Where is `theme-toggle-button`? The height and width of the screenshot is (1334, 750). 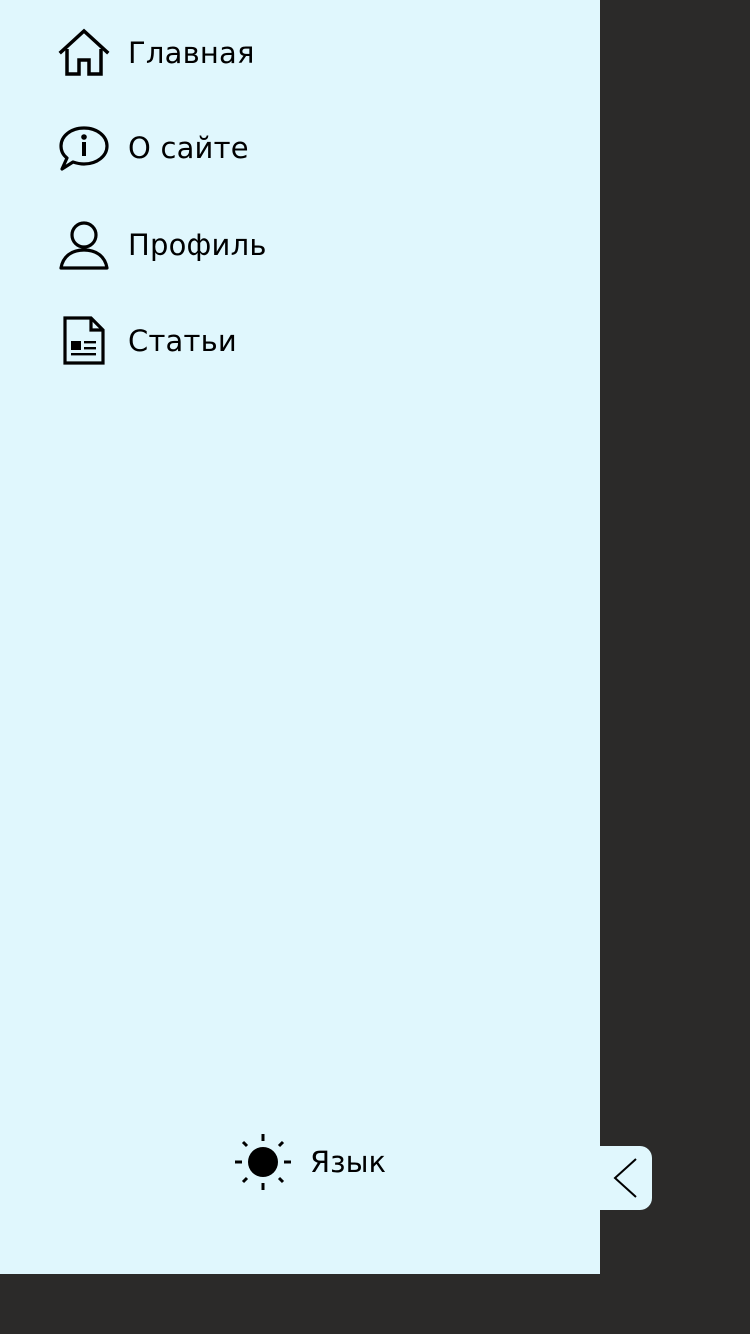 theme-toggle-button is located at coordinates (263, 1162).